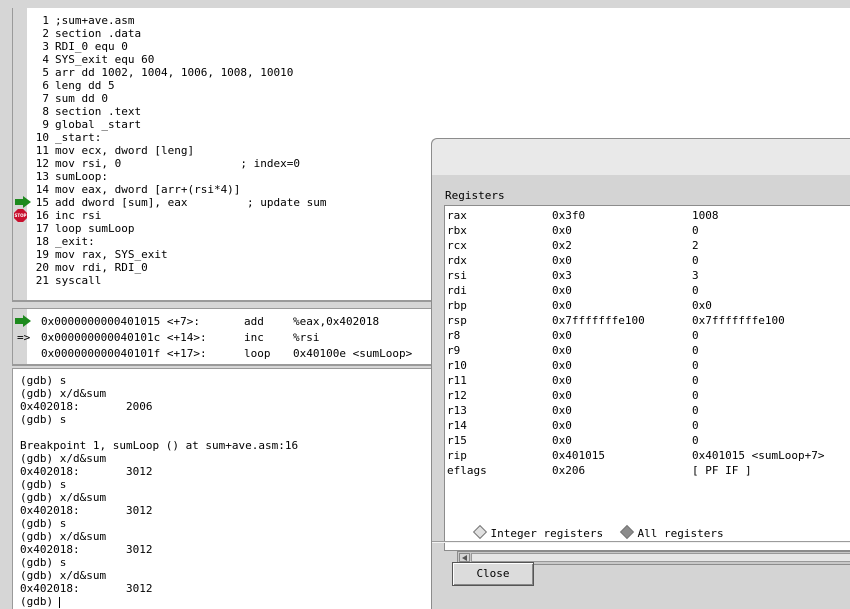 The width and height of the screenshot is (850, 609). I want to click on console-line: (gdb), so click(40, 601).